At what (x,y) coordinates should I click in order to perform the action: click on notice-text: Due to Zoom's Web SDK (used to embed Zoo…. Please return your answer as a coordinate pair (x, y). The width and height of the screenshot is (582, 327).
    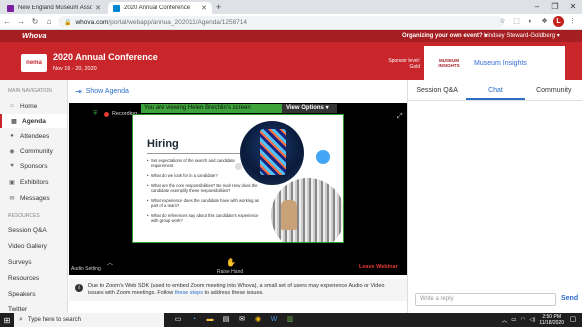
    Looking at the image, I should click on (236, 289).